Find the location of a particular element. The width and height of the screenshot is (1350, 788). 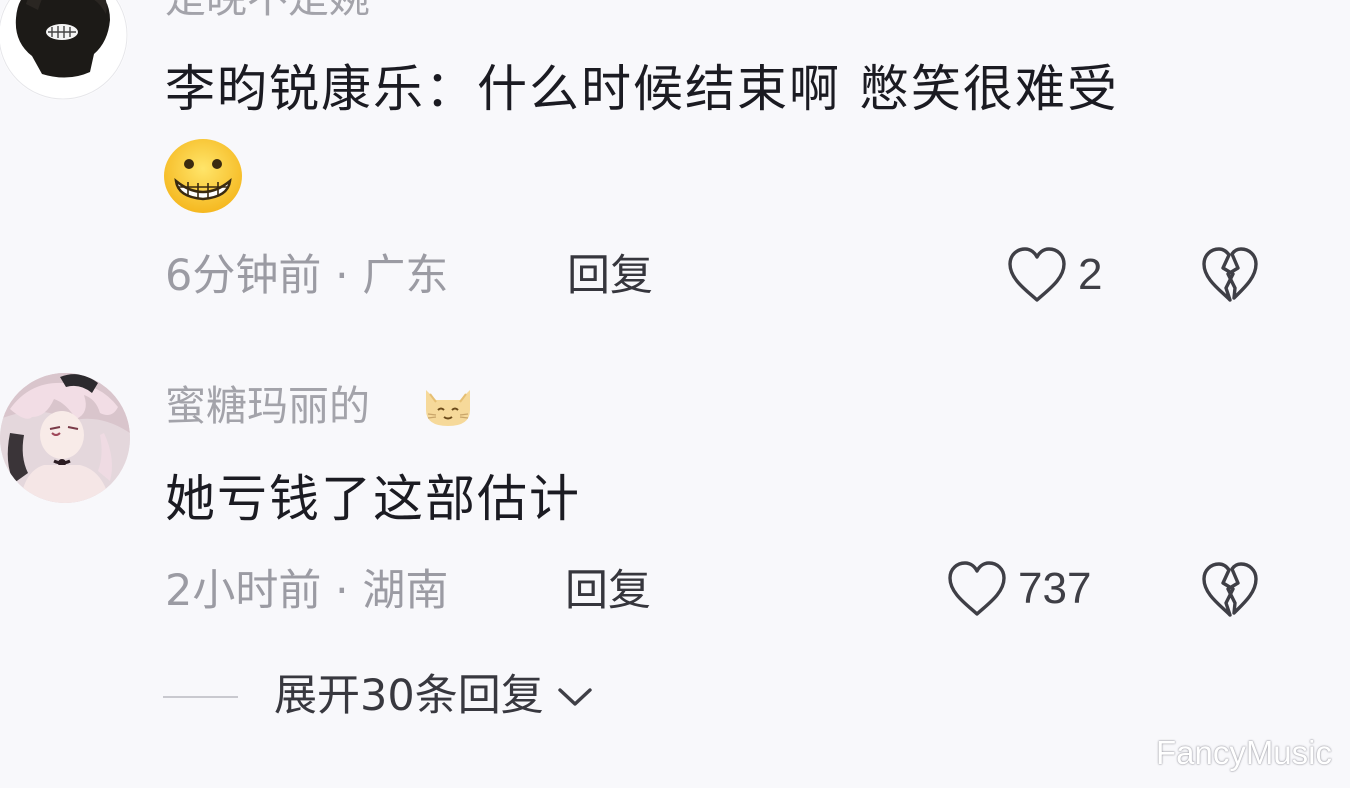

like-count: 737 is located at coordinates (1055, 588).